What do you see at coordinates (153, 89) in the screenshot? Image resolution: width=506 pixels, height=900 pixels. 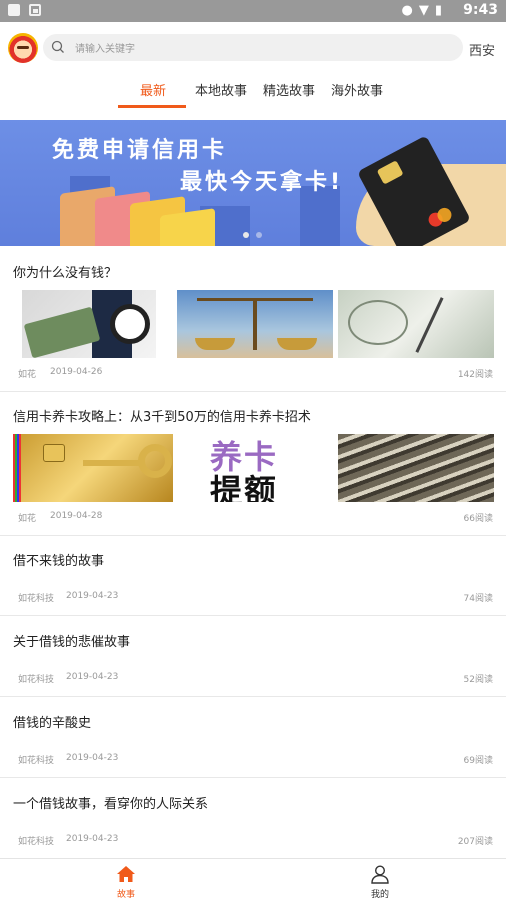 I see `tab-latest: 最新` at bounding box center [153, 89].